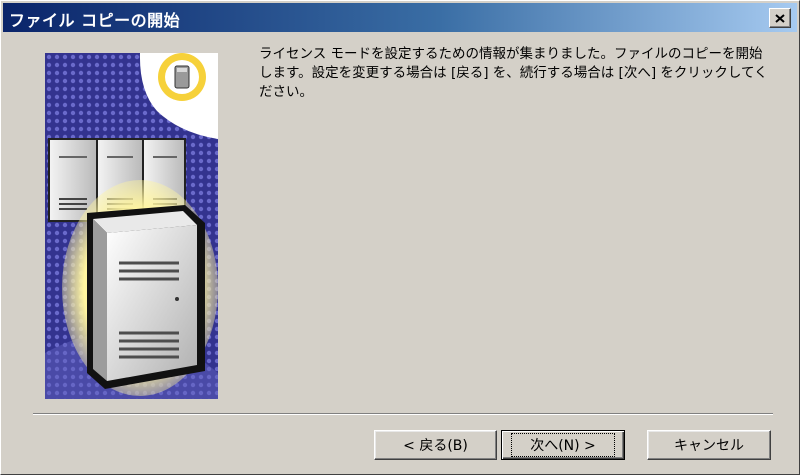  I want to click on close-icon, so click(780, 18).